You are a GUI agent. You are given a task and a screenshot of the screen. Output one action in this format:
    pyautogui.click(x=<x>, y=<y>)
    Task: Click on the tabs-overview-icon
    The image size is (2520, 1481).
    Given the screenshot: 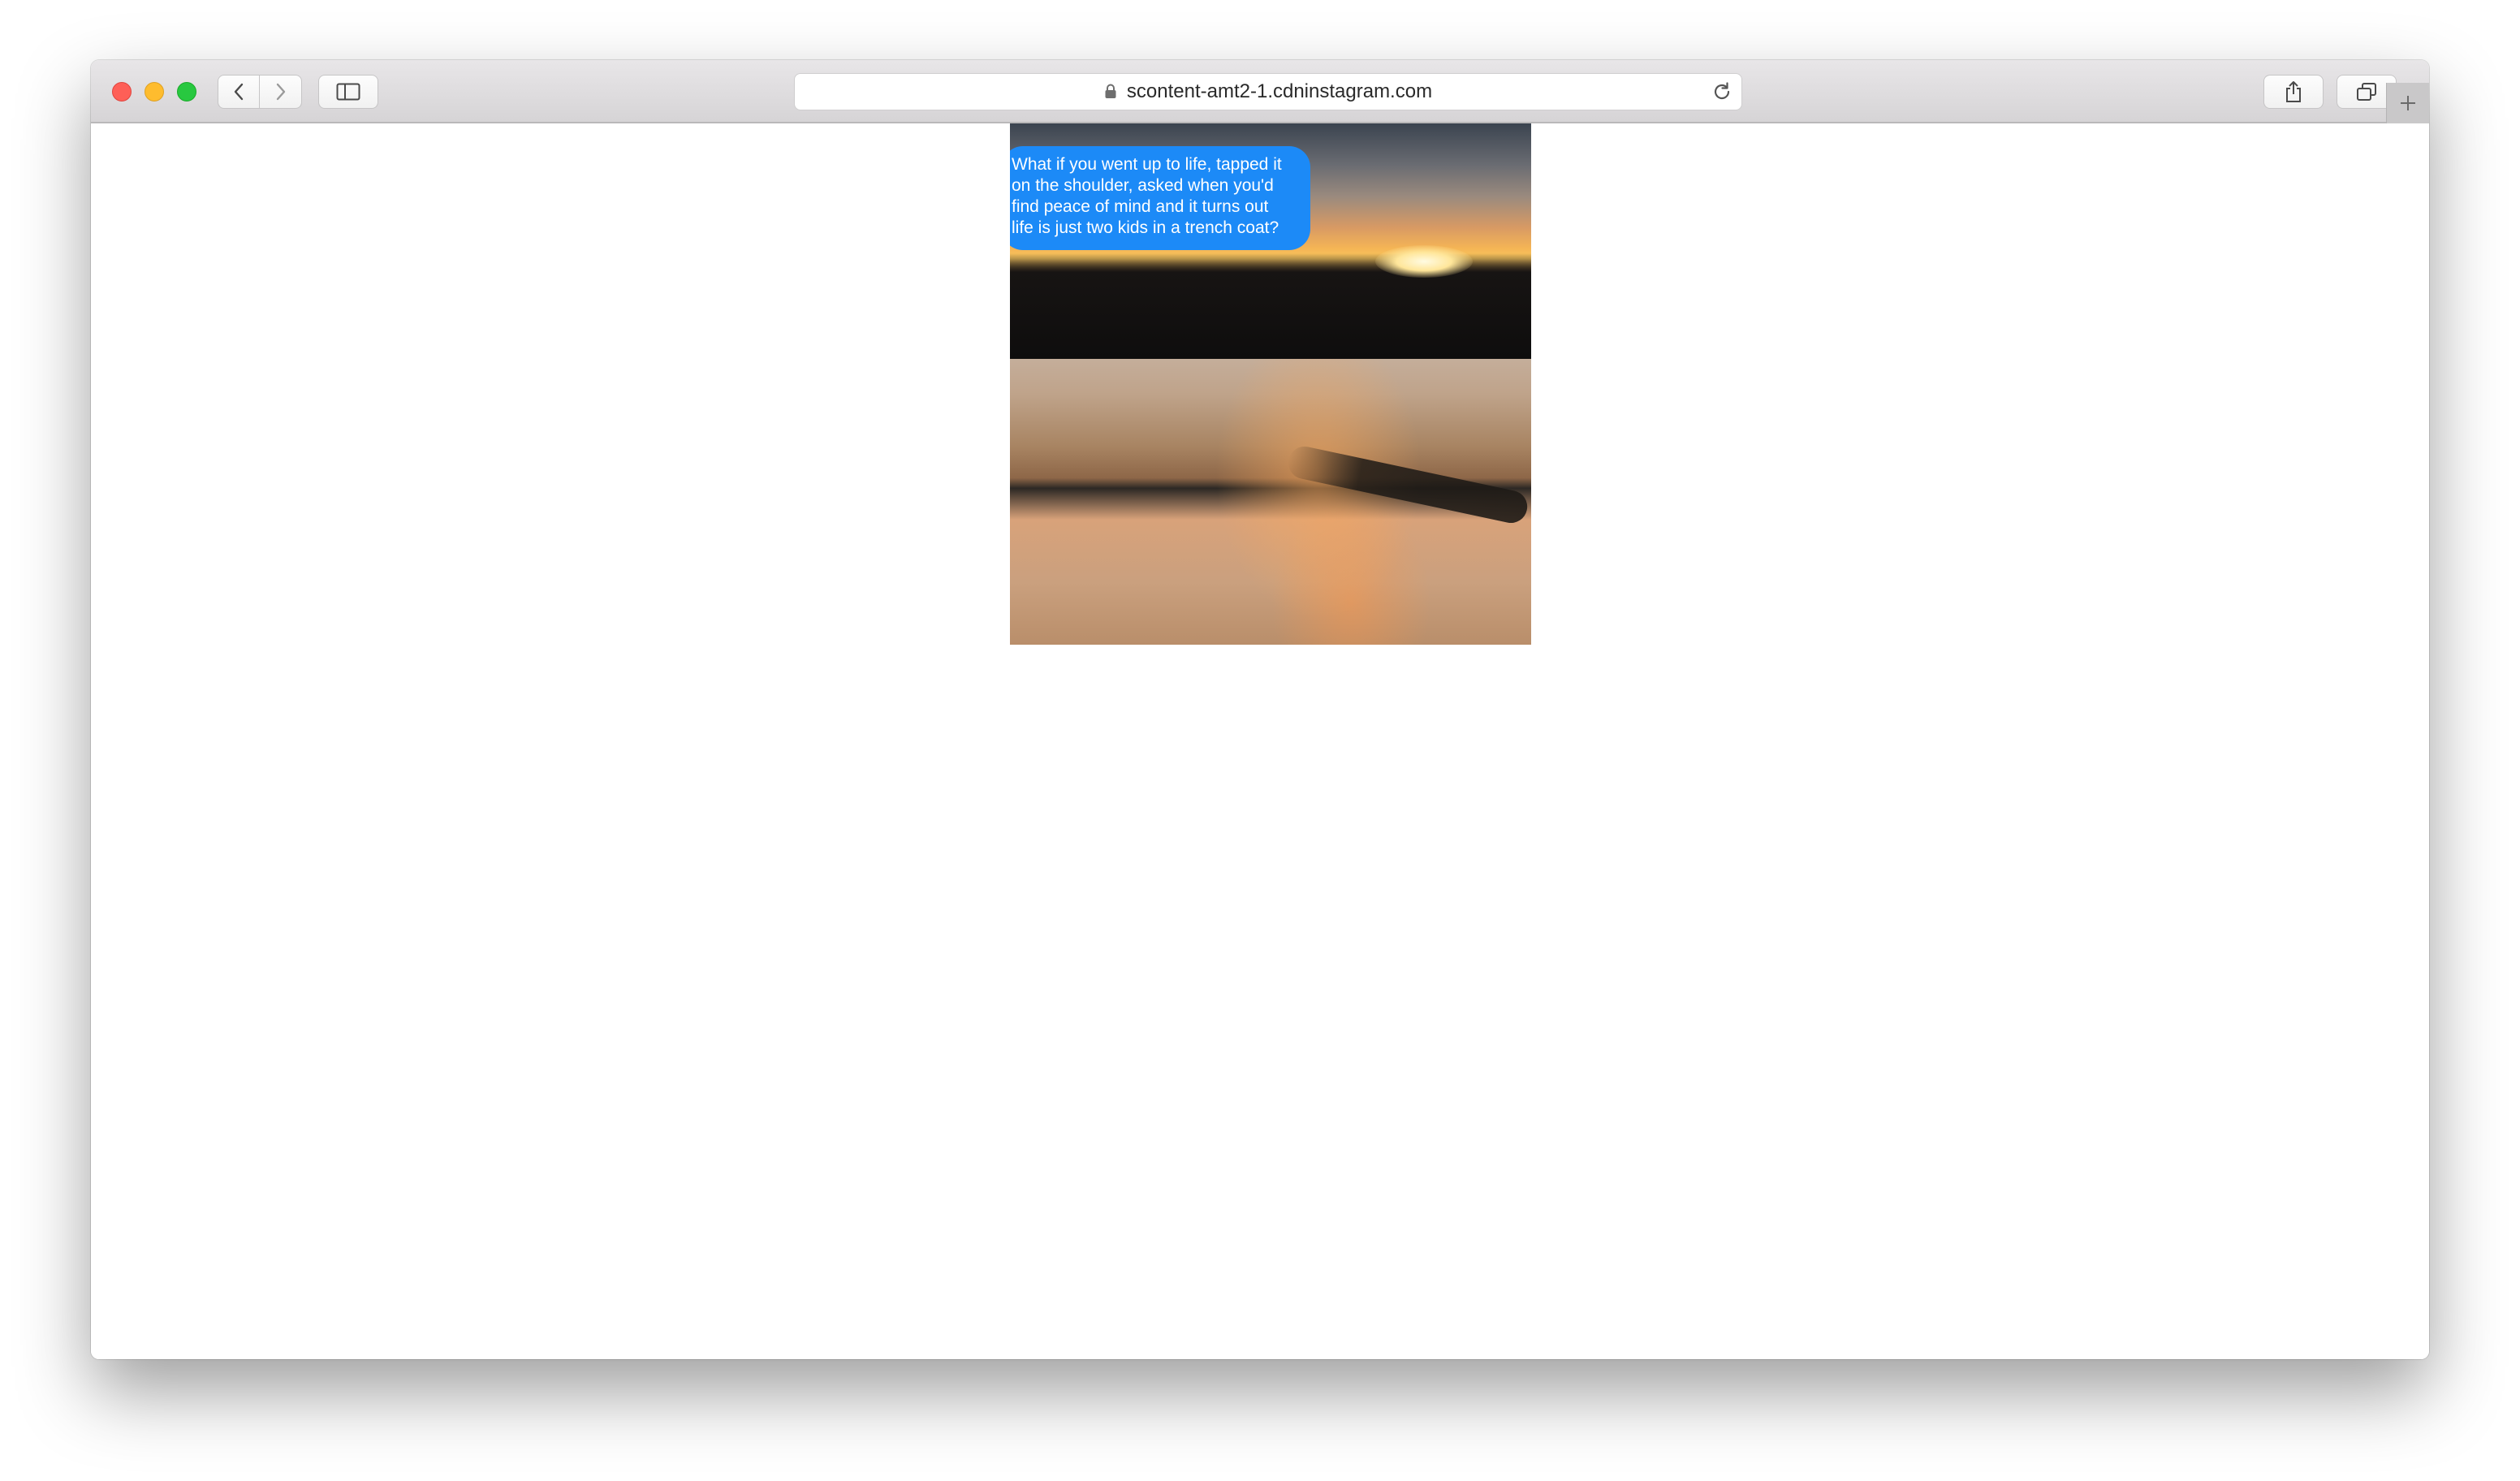 What is the action you would take?
    pyautogui.click(x=2366, y=92)
    